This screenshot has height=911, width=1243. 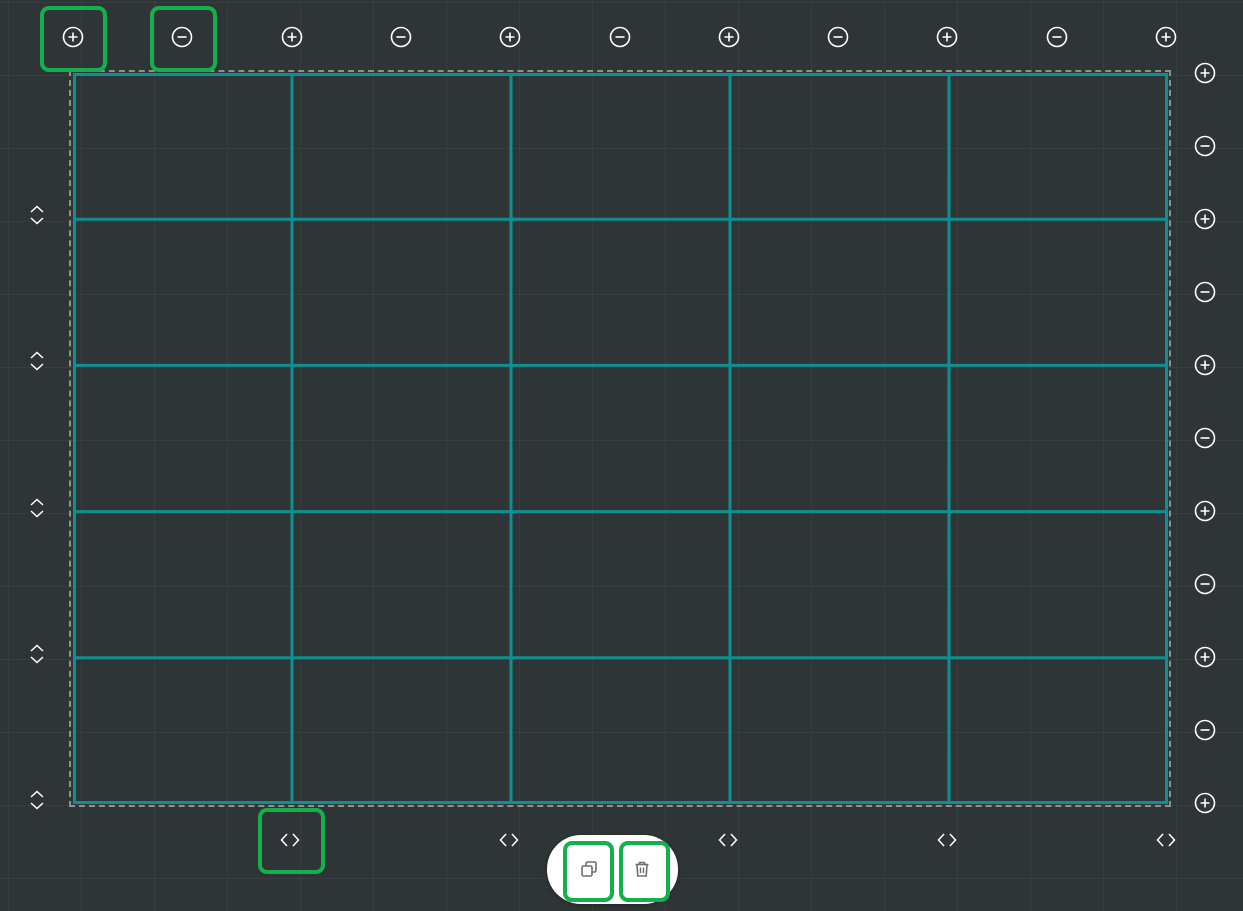 I want to click on delete-button, so click(x=642, y=869).